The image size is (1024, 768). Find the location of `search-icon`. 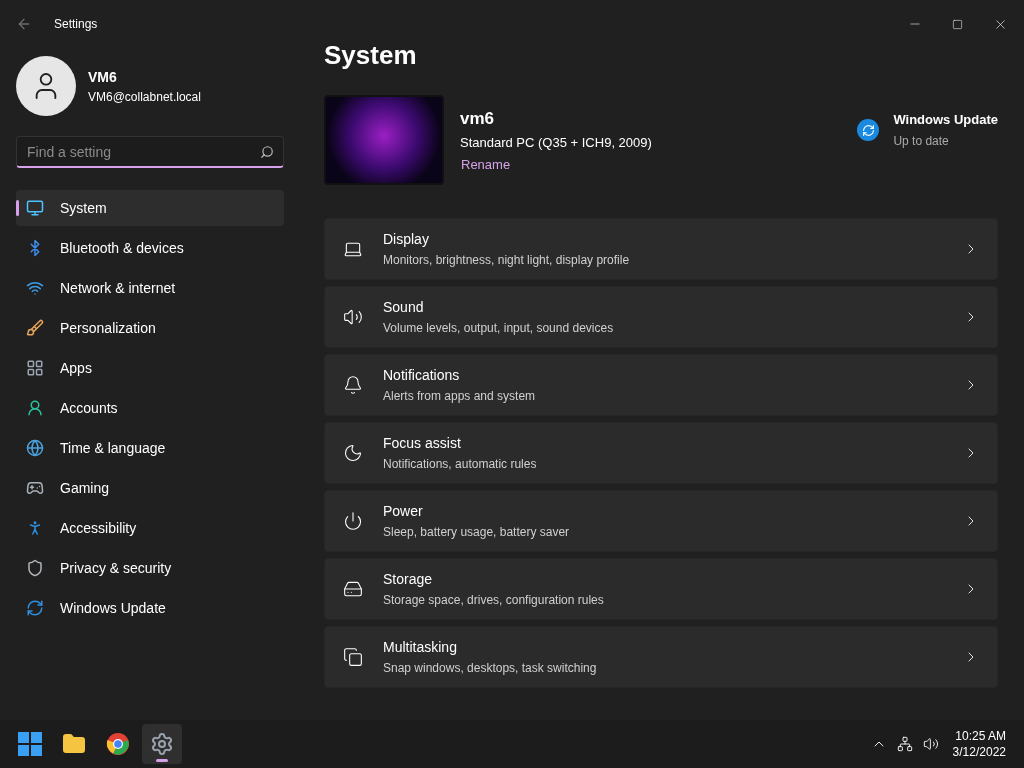

search-icon is located at coordinates (267, 152).